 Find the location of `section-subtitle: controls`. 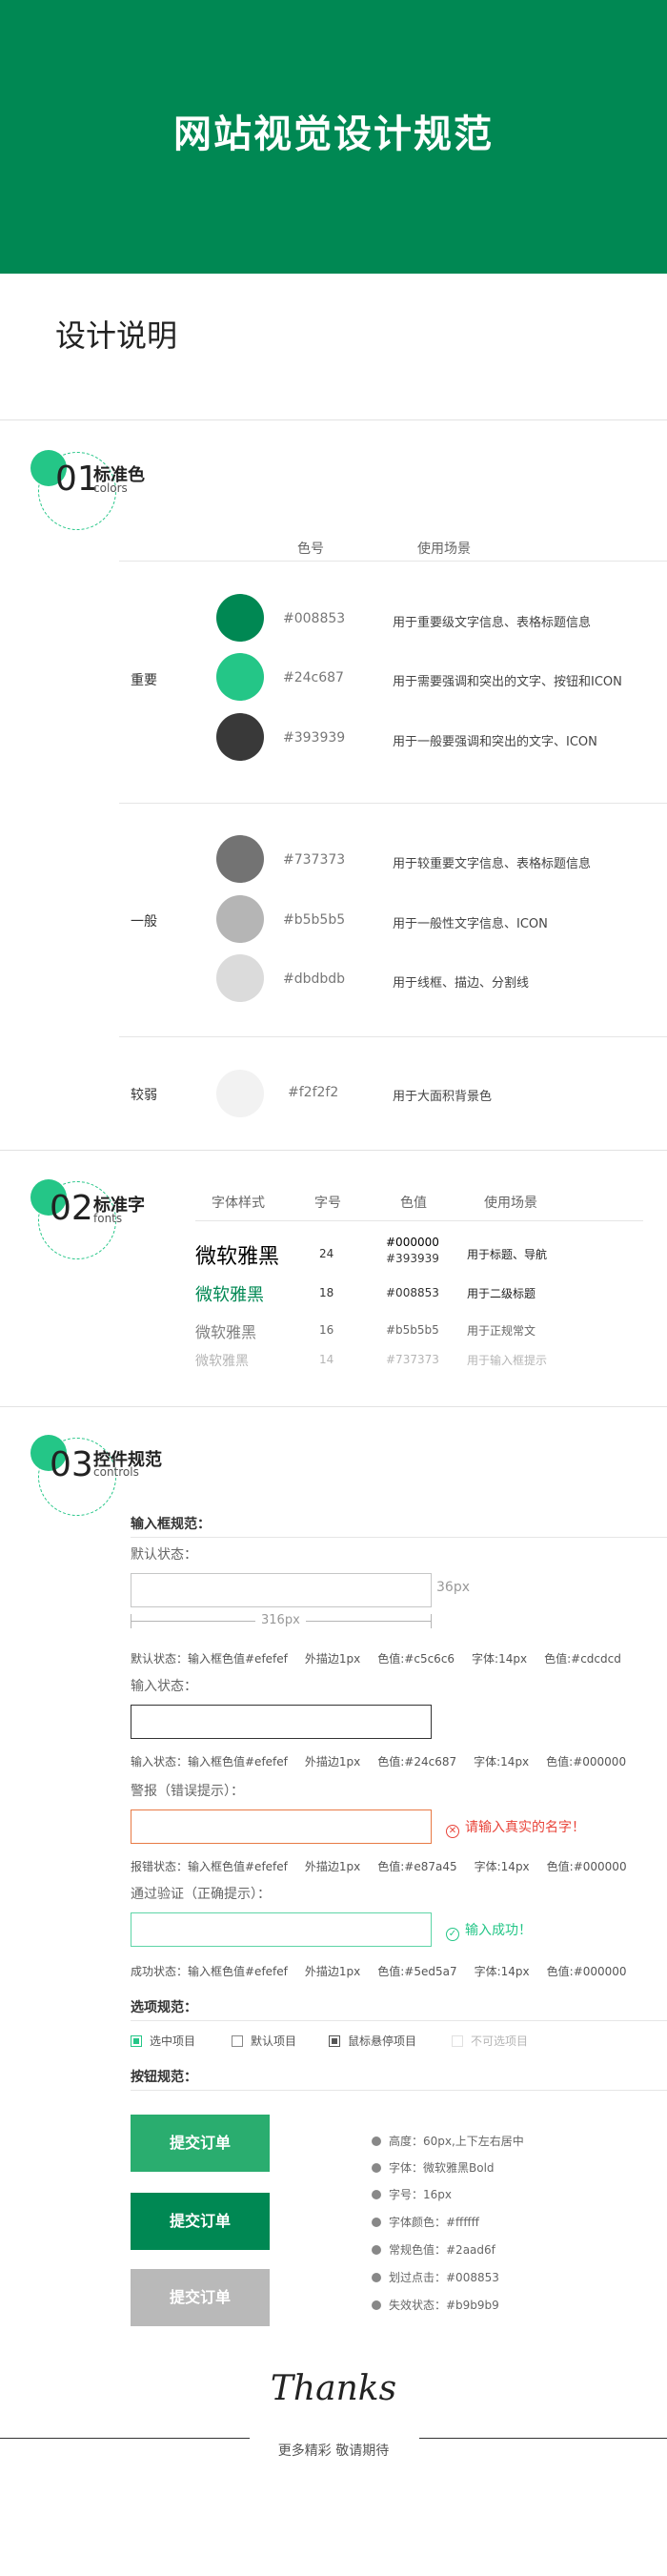

section-subtitle: controls is located at coordinates (116, 1472).